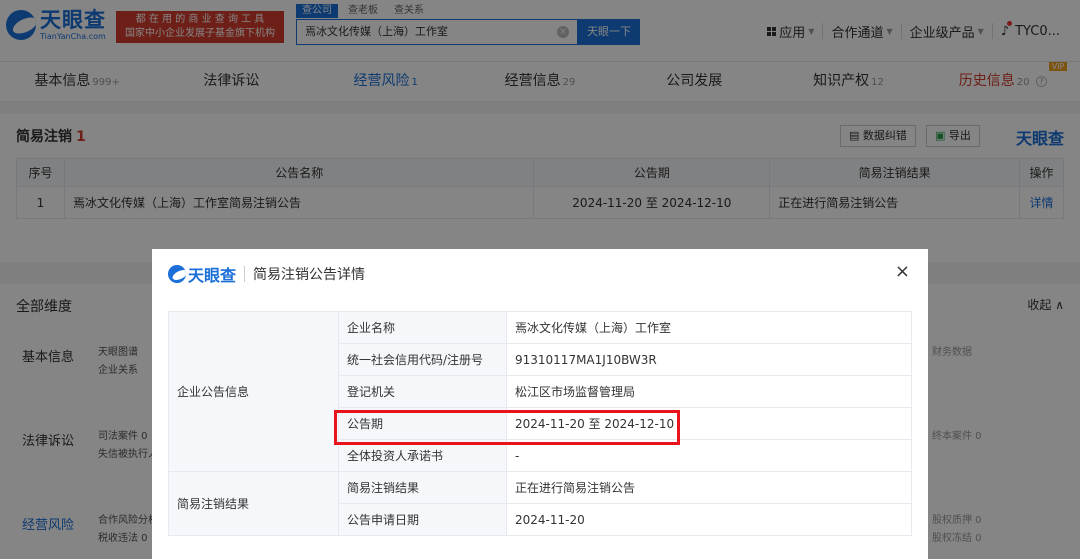 This screenshot has height=559, width=1080. I want to click on field-label: 统一社会信用代码/注册号, so click(422, 359).